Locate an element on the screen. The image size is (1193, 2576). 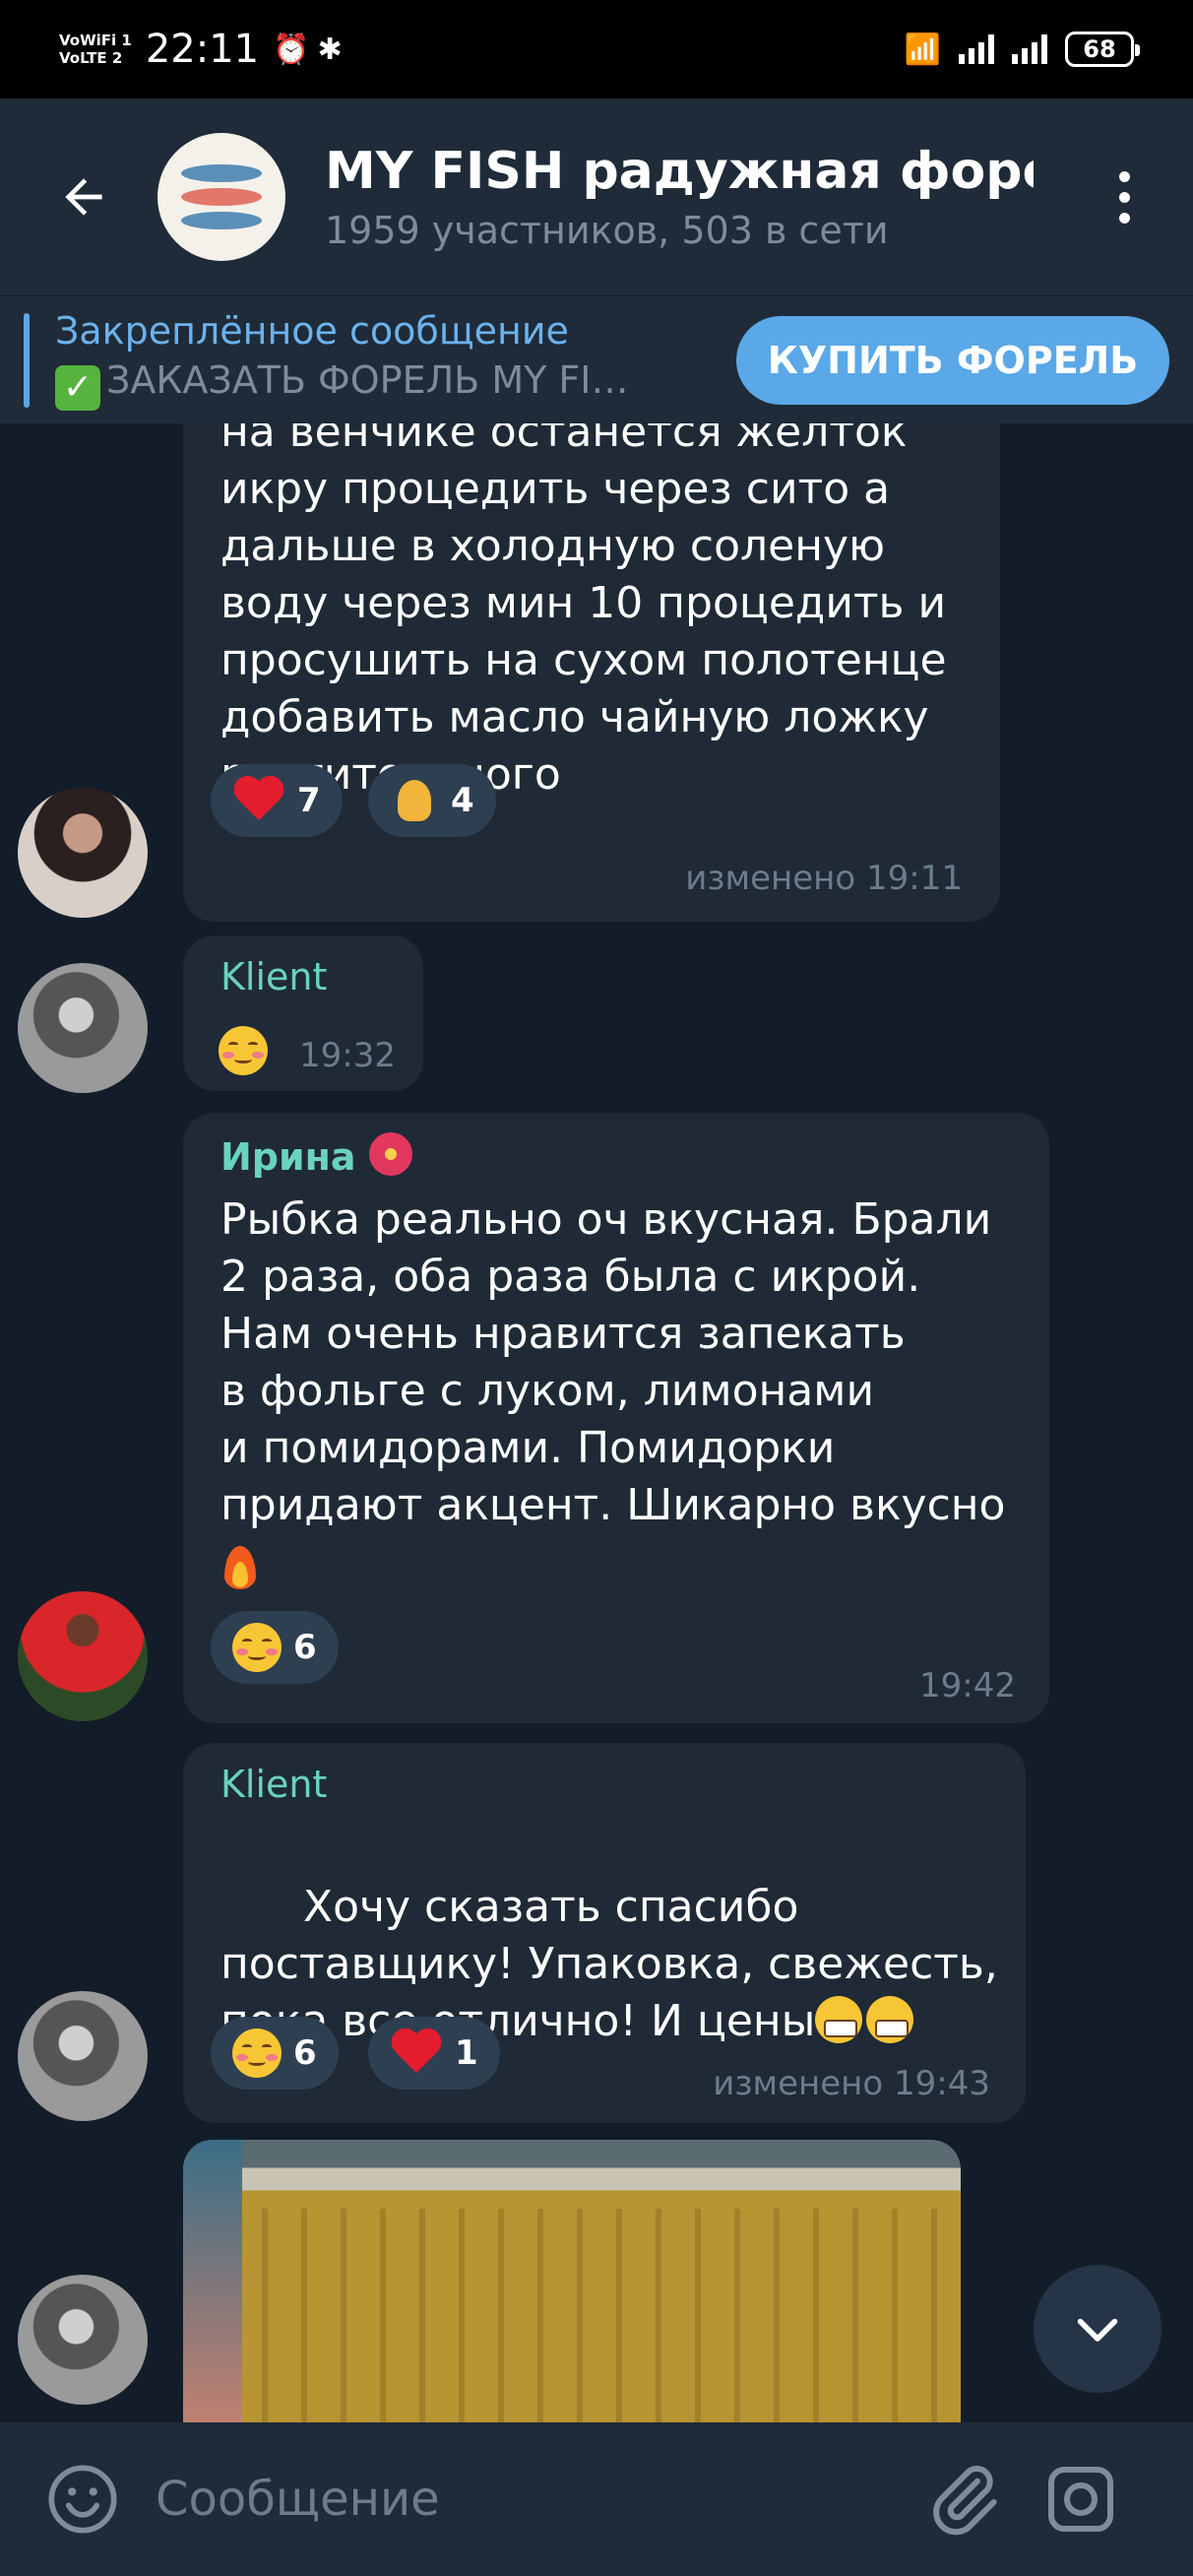
battery-icon: 68 is located at coordinates (1102, 49).